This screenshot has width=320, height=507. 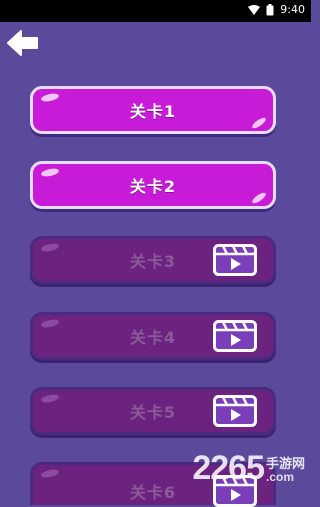 What do you see at coordinates (153, 411) in the screenshot?
I see `level-button-5: 关卡5` at bounding box center [153, 411].